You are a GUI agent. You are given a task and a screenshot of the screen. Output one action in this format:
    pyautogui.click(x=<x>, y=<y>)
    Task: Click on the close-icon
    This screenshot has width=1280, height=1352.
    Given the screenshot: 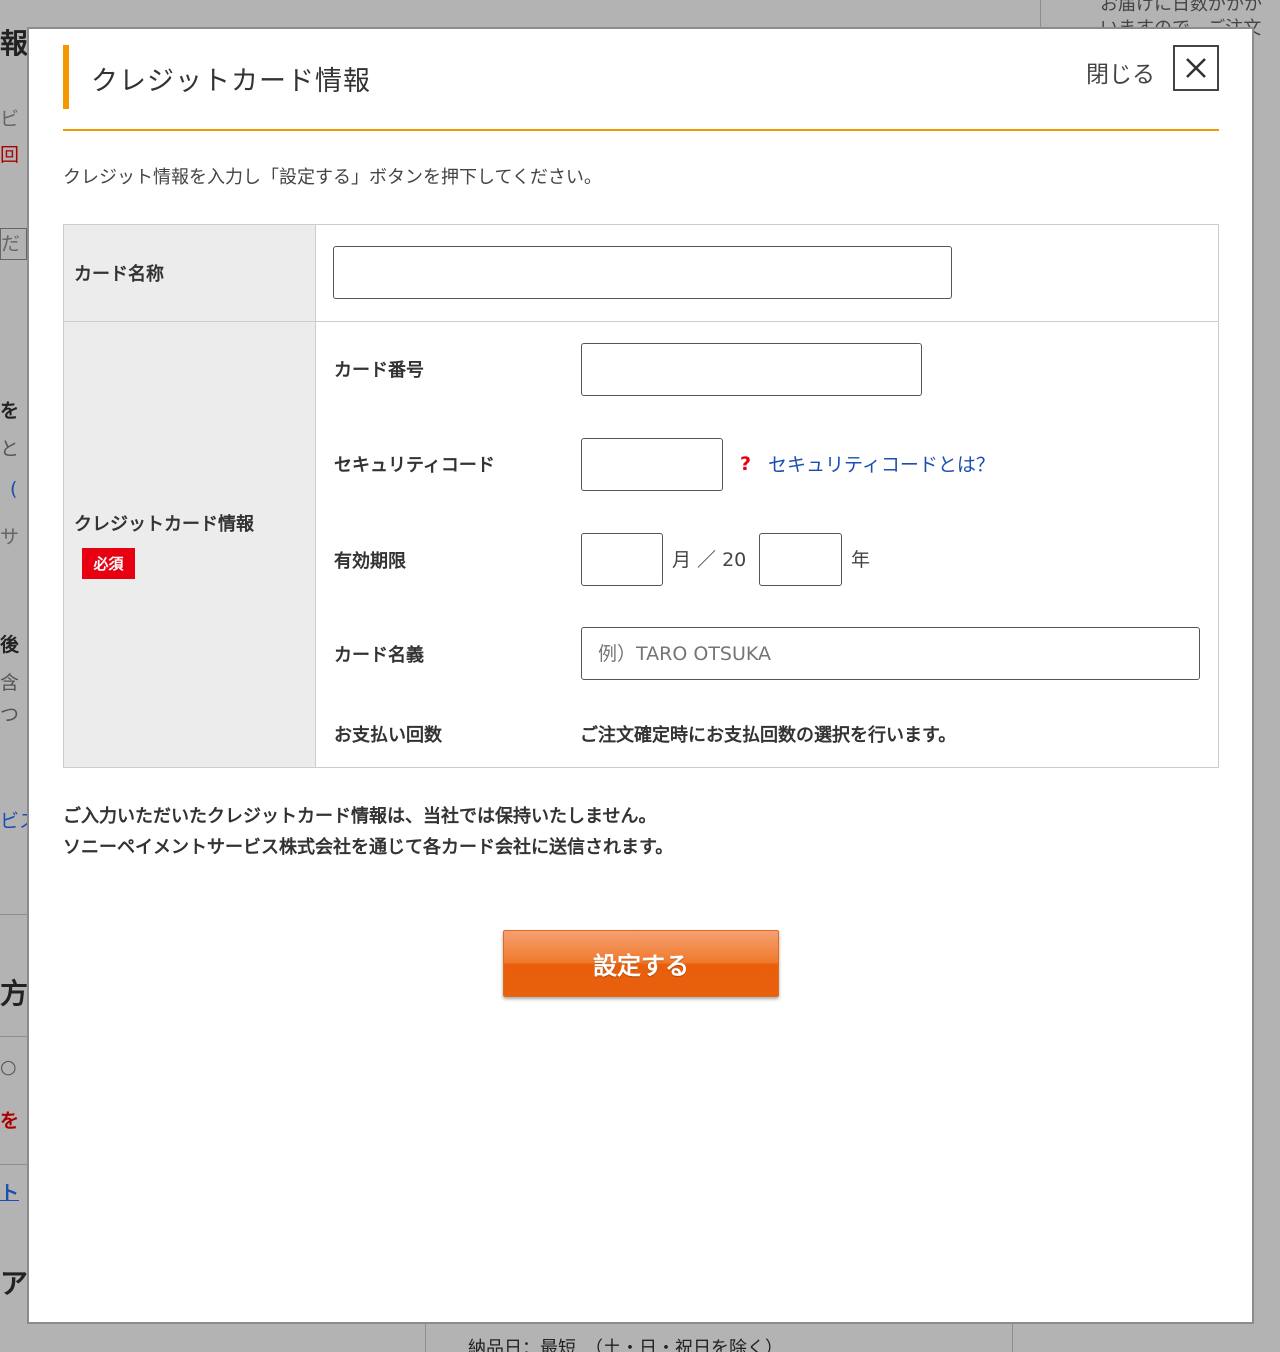 What is the action you would take?
    pyautogui.click(x=1196, y=68)
    